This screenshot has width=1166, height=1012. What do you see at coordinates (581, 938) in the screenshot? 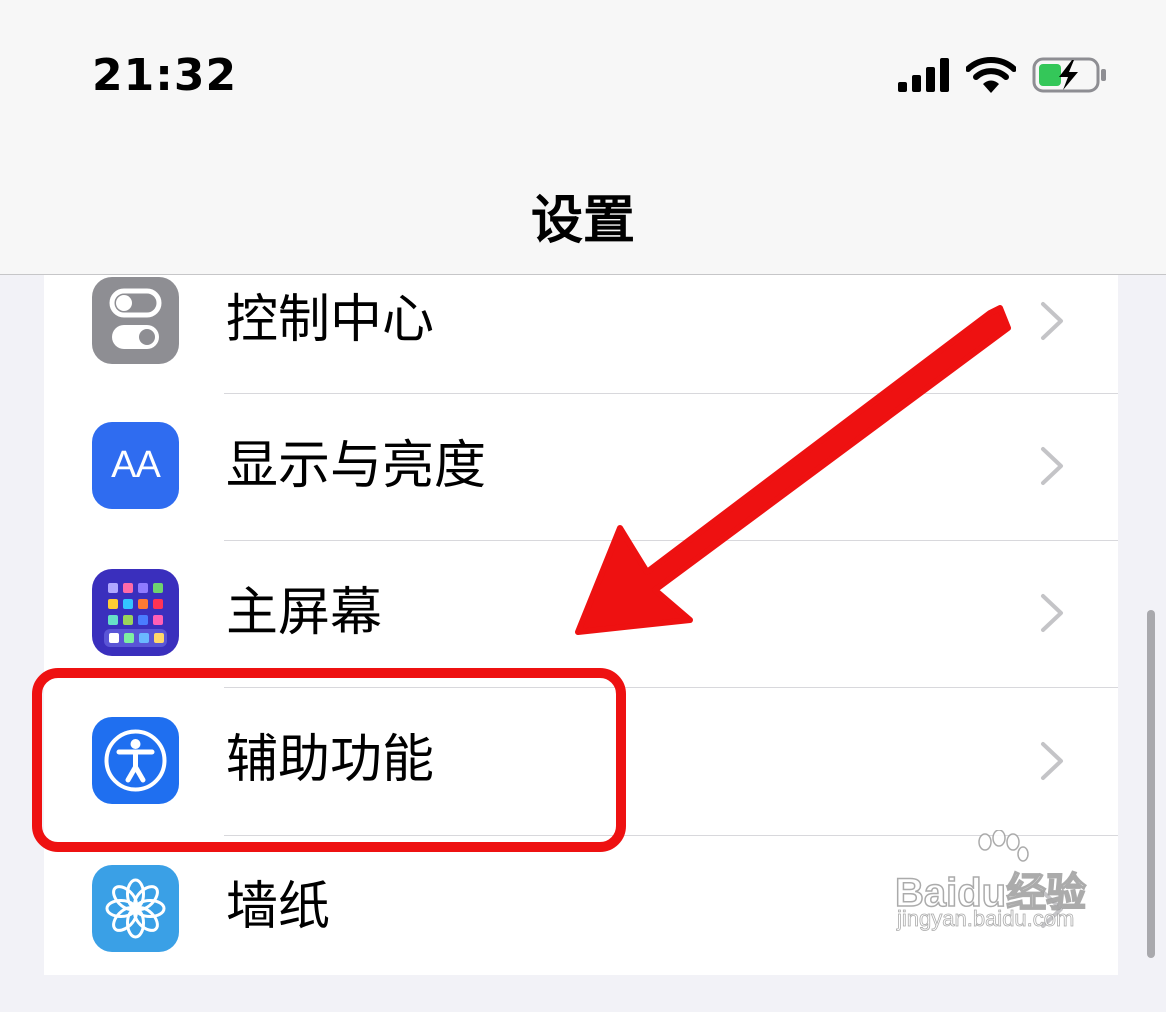
I see `settings-row-wallpaper: 墙纸` at bounding box center [581, 938].